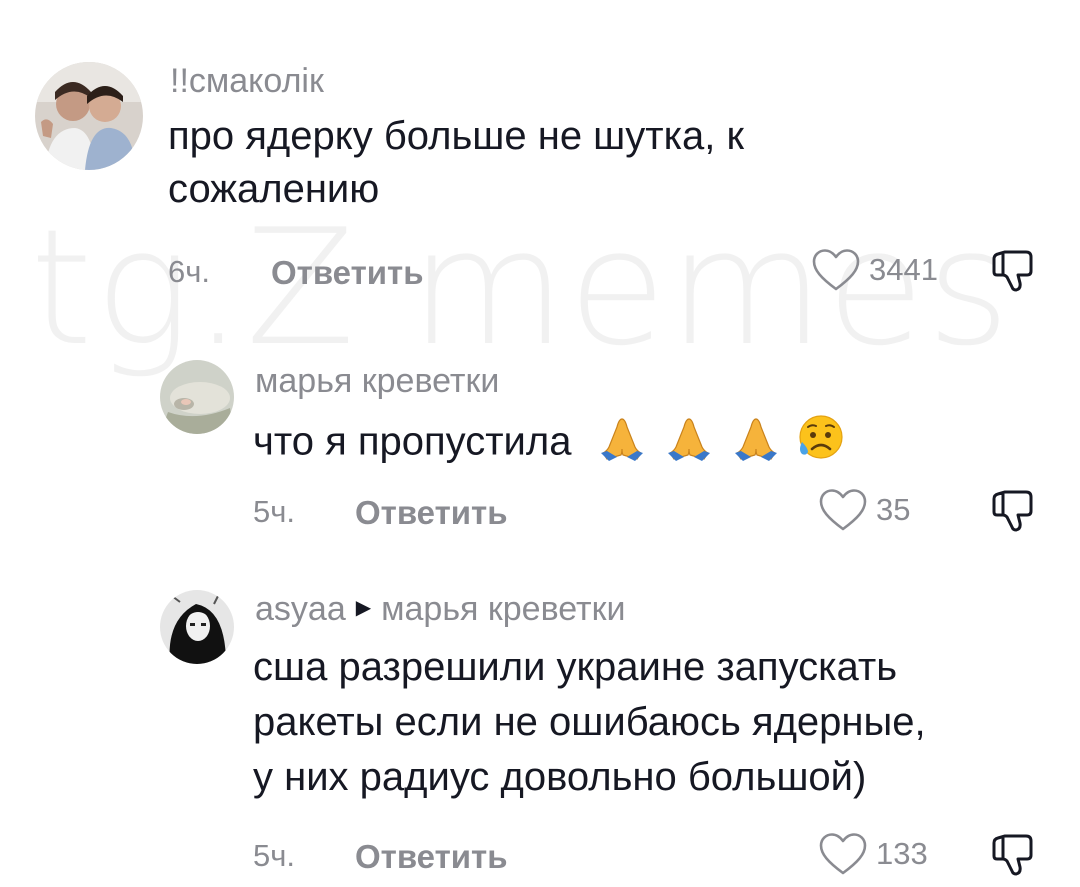  Describe the element at coordinates (456, 162) in the screenshot. I see `comment-text: про ядерку больше не шутка, к сожалению` at that location.